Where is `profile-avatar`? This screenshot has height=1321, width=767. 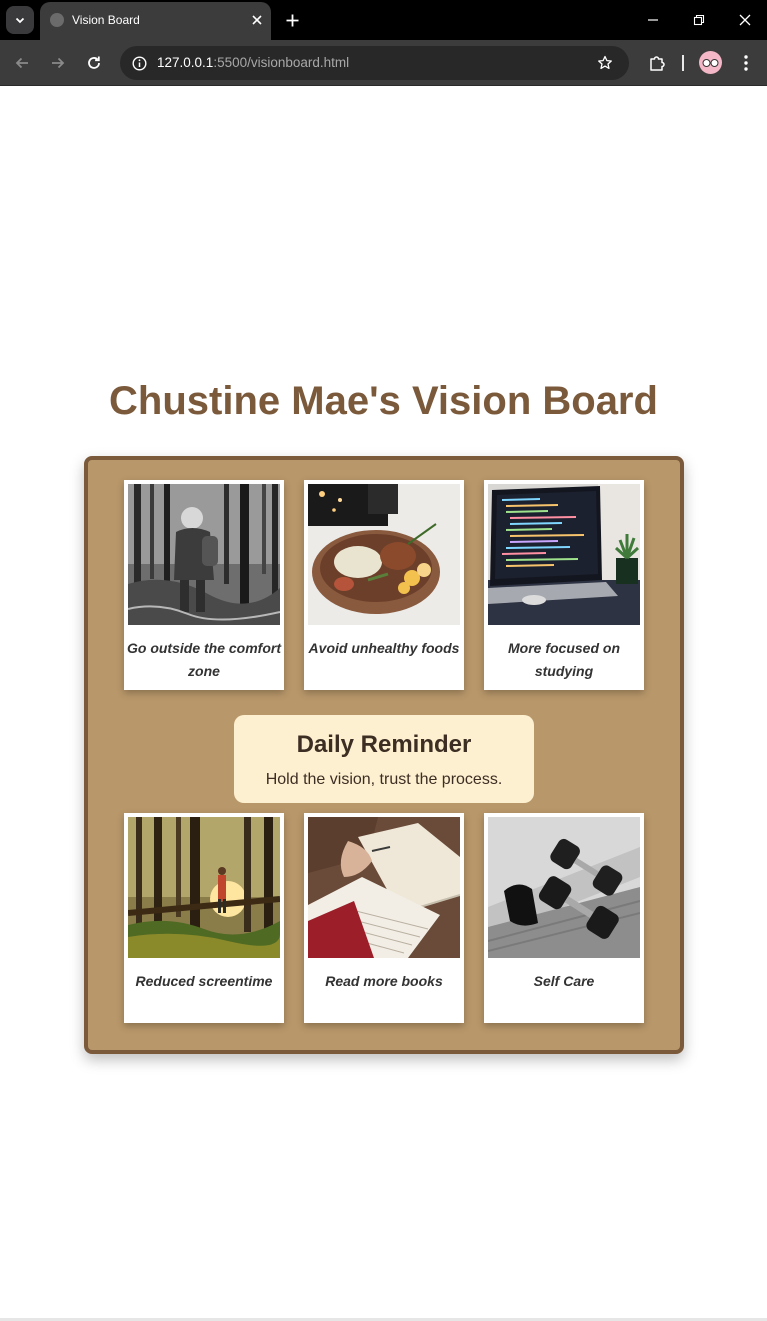
profile-avatar is located at coordinates (710, 62).